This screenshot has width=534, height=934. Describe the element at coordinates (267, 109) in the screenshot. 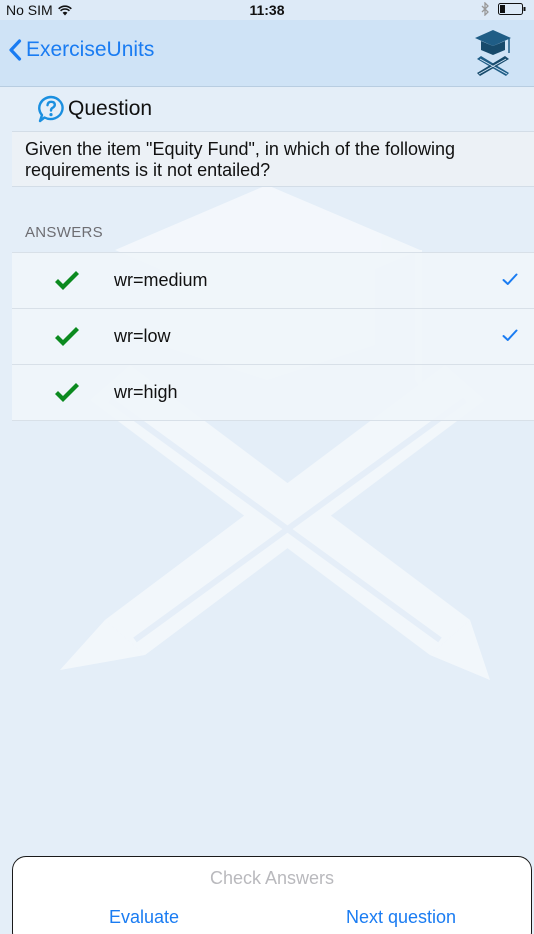

I see `question-header: Question` at that location.